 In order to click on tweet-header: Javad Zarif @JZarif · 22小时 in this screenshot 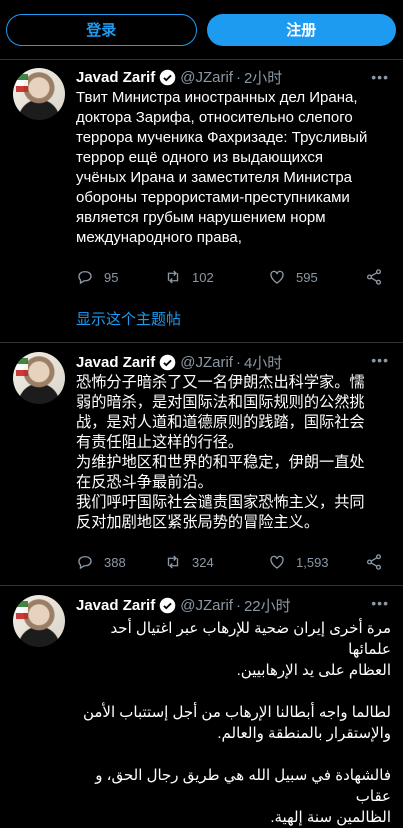, I will do `click(233, 605)`.